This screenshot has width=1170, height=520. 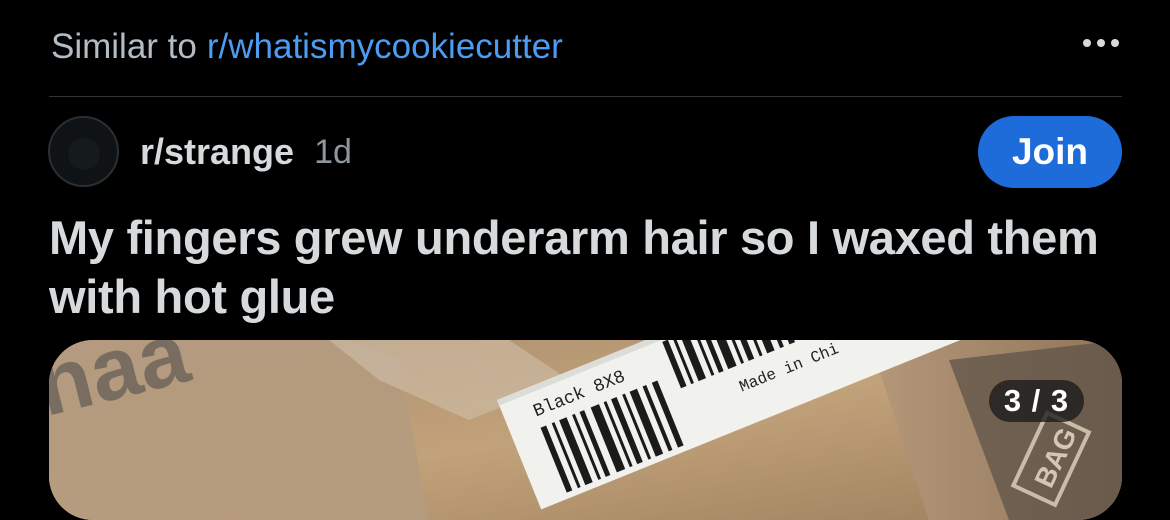 I want to click on subreddit-avatar, so click(x=83, y=151).